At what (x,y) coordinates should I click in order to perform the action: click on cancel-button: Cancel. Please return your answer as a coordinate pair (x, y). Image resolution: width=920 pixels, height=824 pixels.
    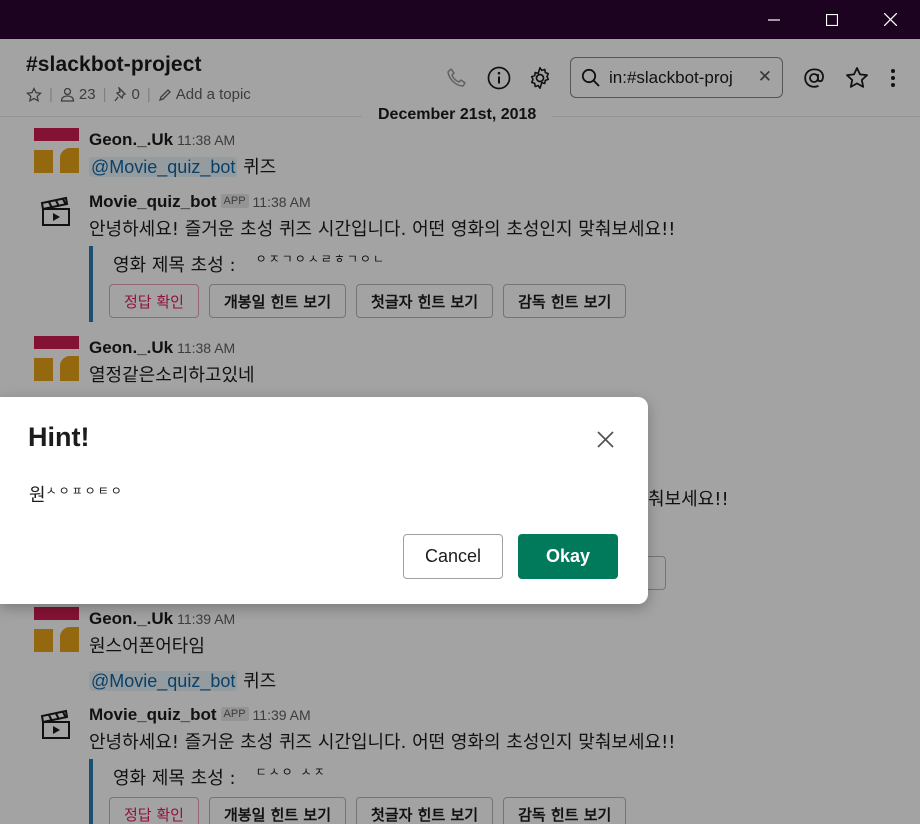
    Looking at the image, I should click on (453, 556).